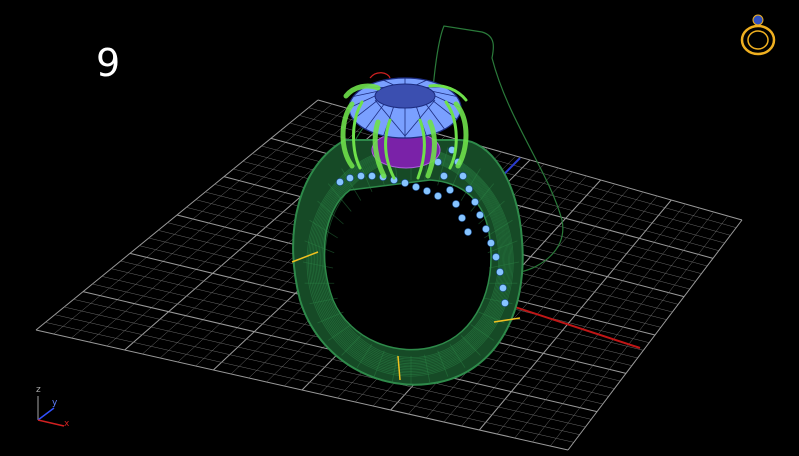  Describe the element at coordinates (108, 63) in the screenshot. I see `step-number: 9` at that location.